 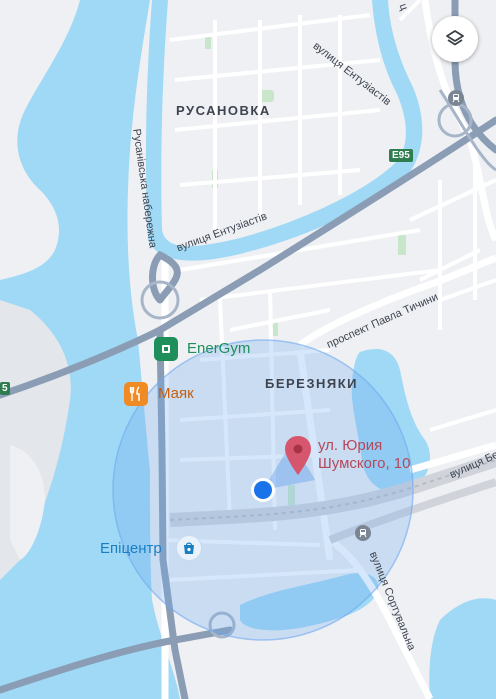 I want to click on rail-icon, so click(x=363, y=533).